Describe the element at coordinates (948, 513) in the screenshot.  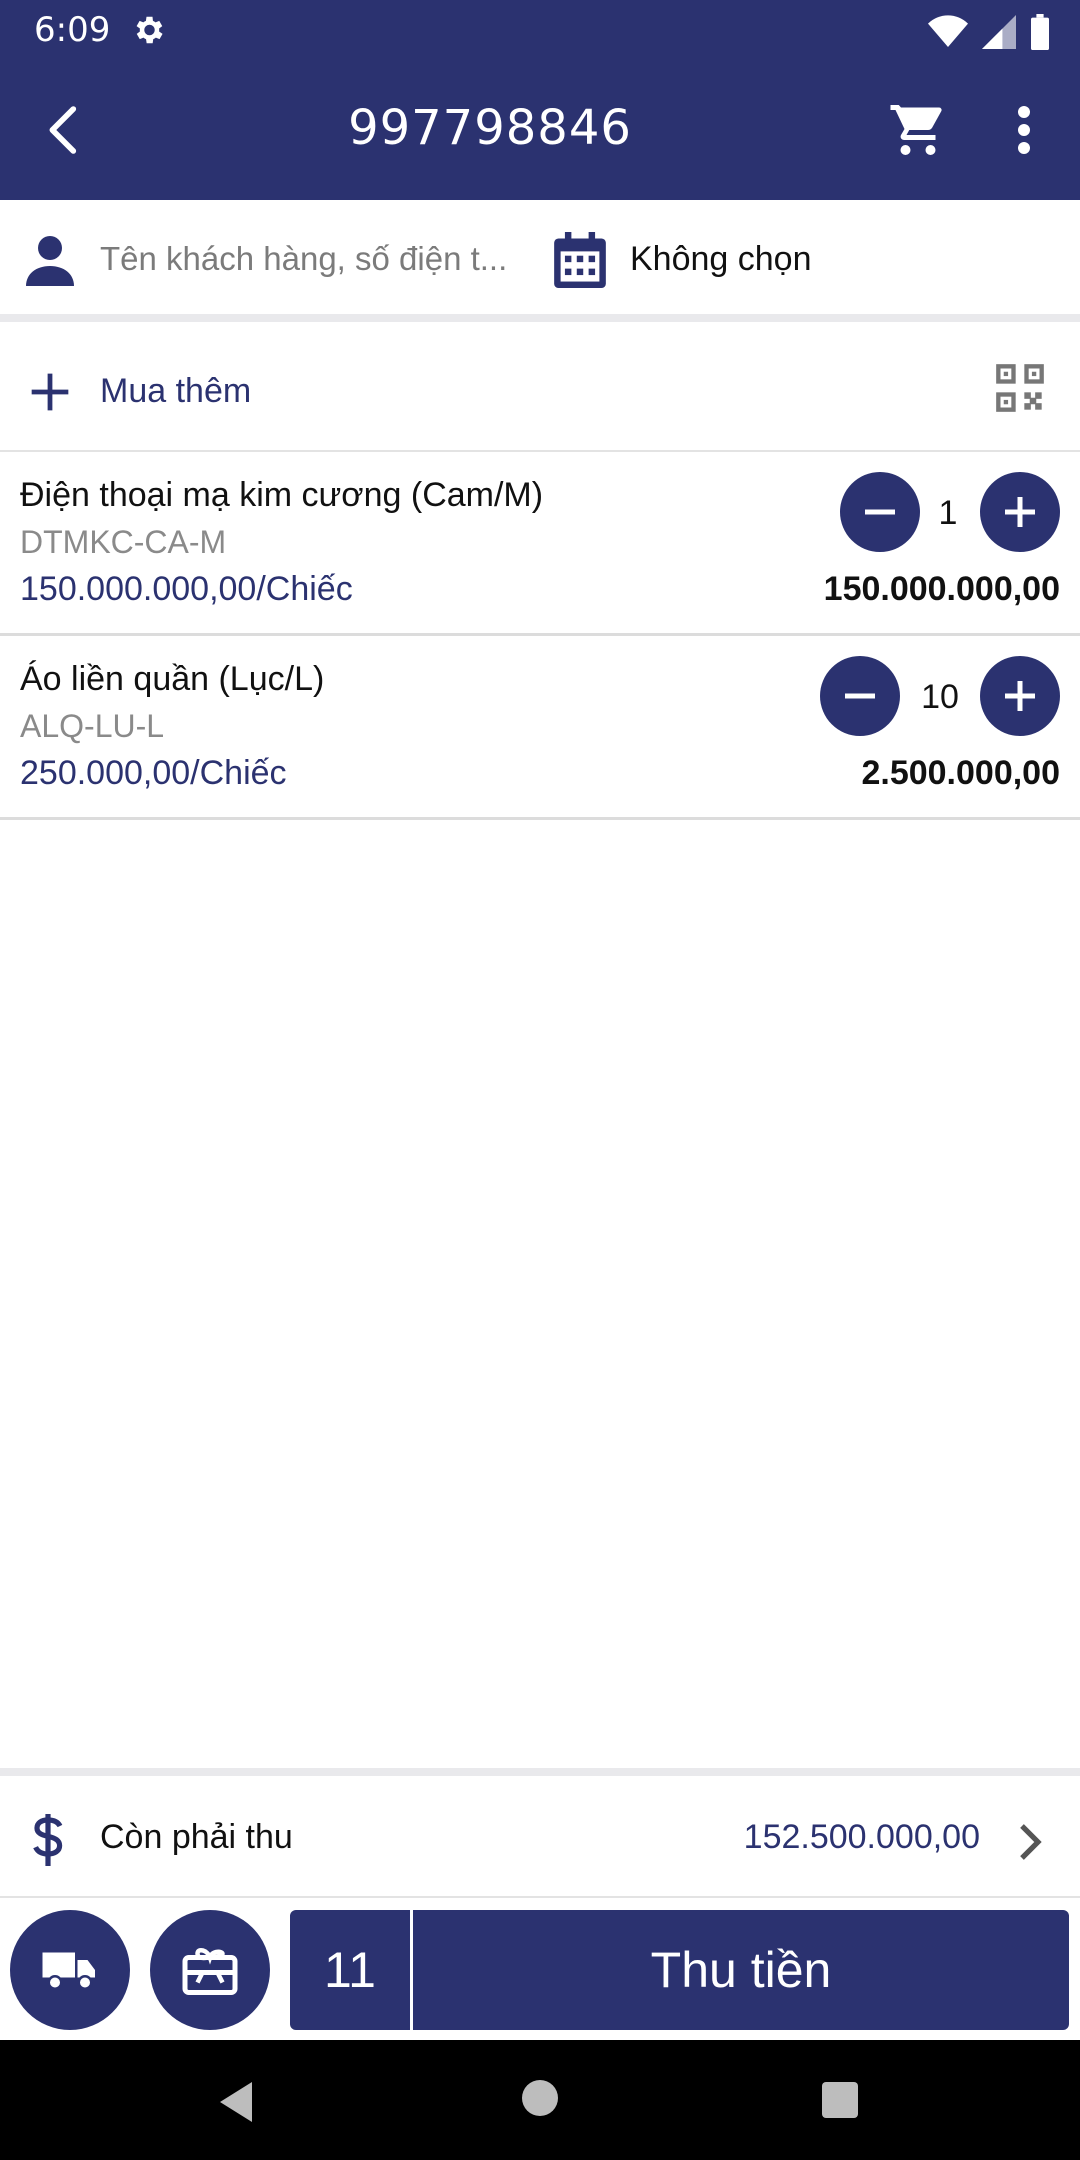
I see `item-quantity: 1` at that location.